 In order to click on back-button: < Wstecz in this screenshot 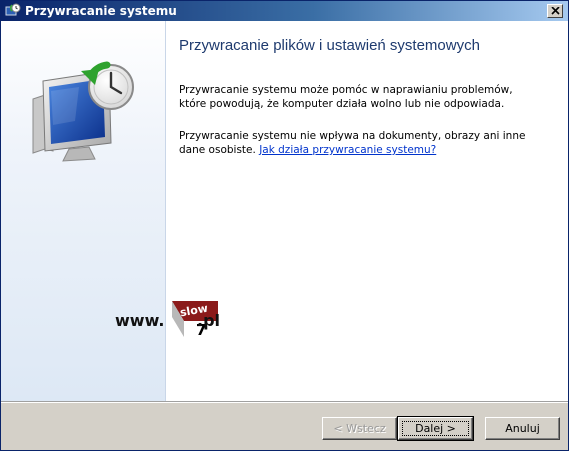, I will do `click(359, 428)`.